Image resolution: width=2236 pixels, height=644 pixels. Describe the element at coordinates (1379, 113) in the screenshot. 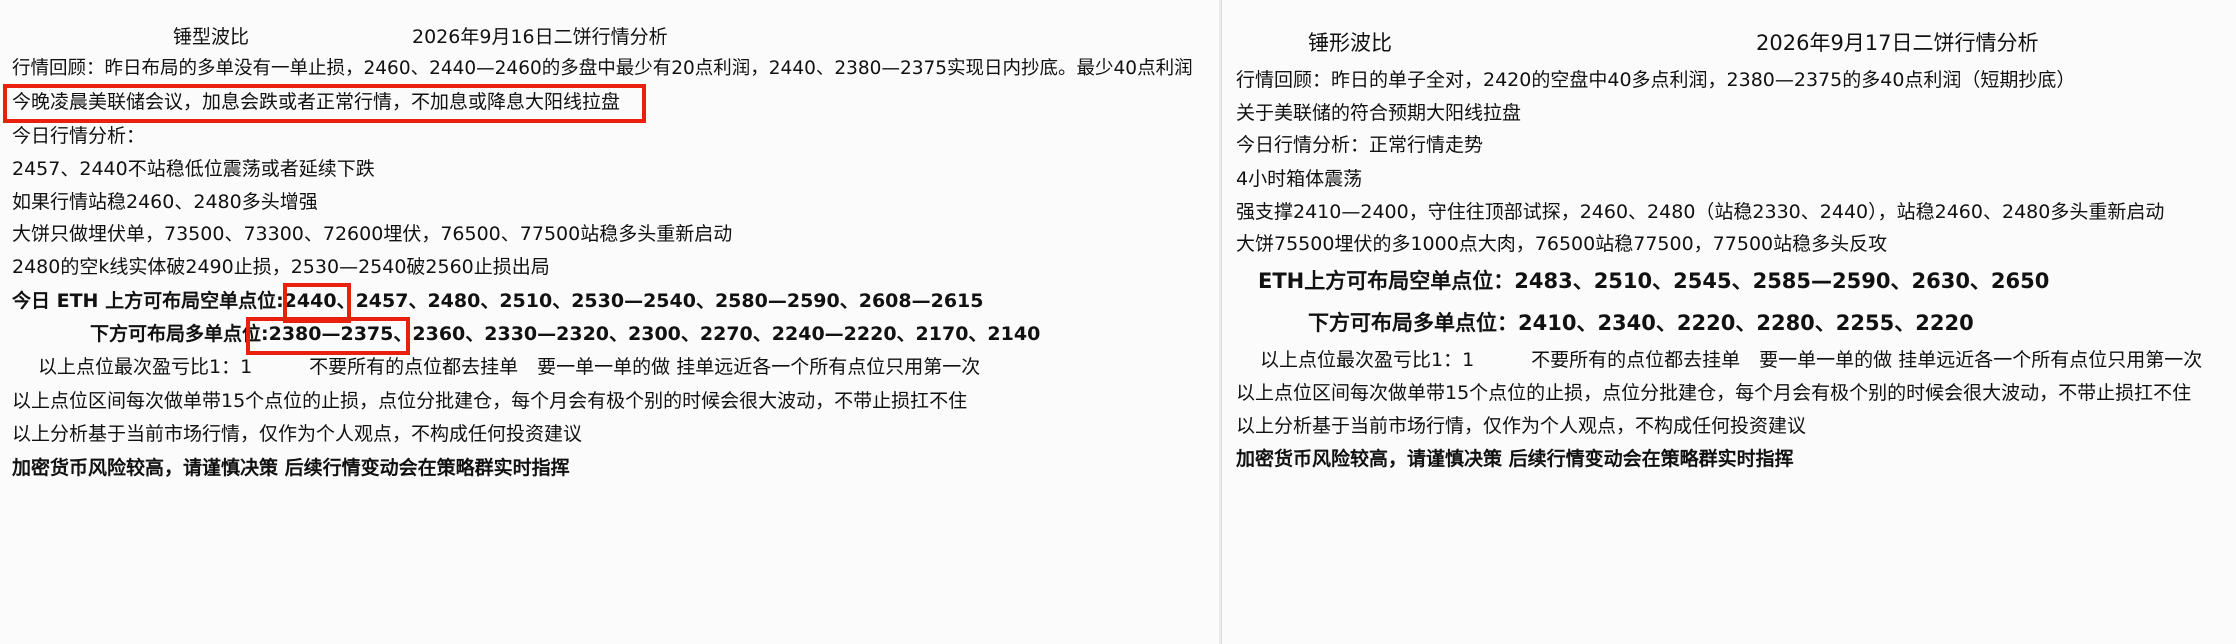

I see `doc-right-line-1: 关于美联储的符合预期大阳线拉盘` at that location.